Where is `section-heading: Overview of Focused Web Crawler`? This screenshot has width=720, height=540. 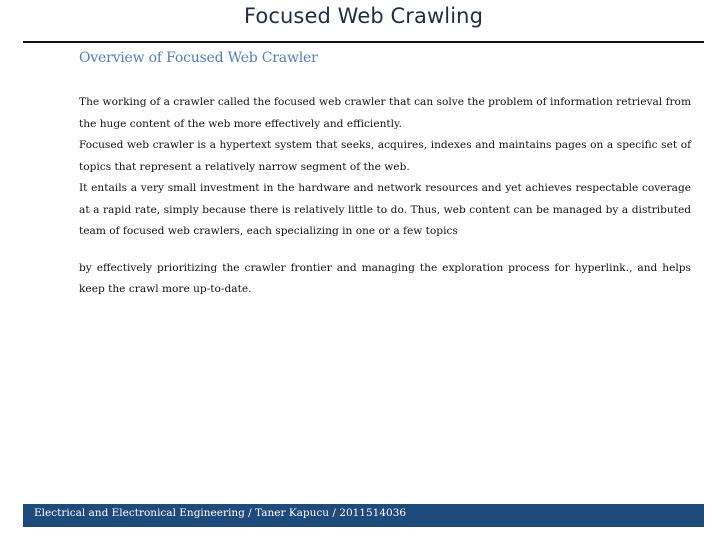
section-heading: Overview of Focused Web Crawler is located at coordinates (198, 58).